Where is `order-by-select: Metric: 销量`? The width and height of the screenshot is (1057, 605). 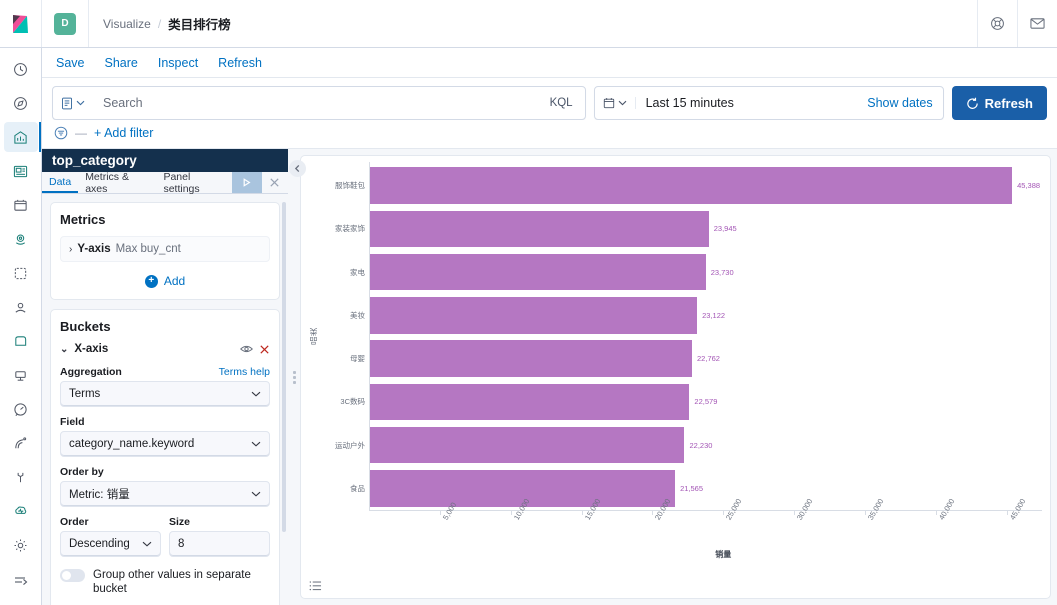
order-by-select: Metric: 销量 is located at coordinates (165, 494).